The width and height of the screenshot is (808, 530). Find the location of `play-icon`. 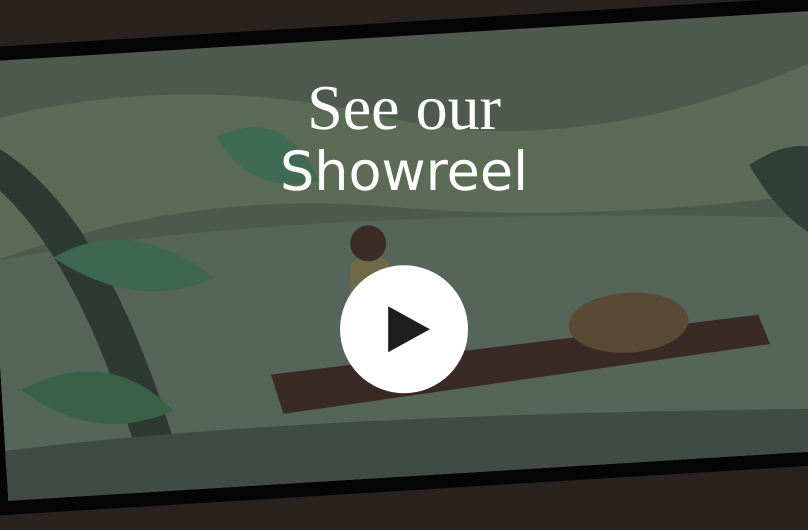

play-icon is located at coordinates (409, 329).